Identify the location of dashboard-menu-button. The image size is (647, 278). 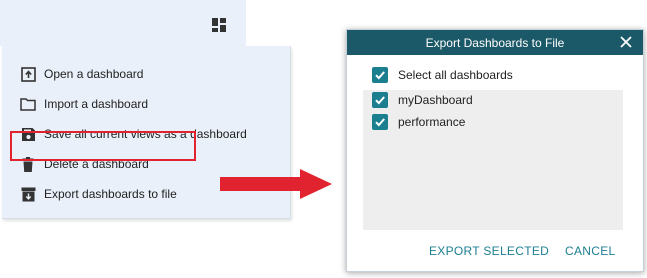
(219, 25).